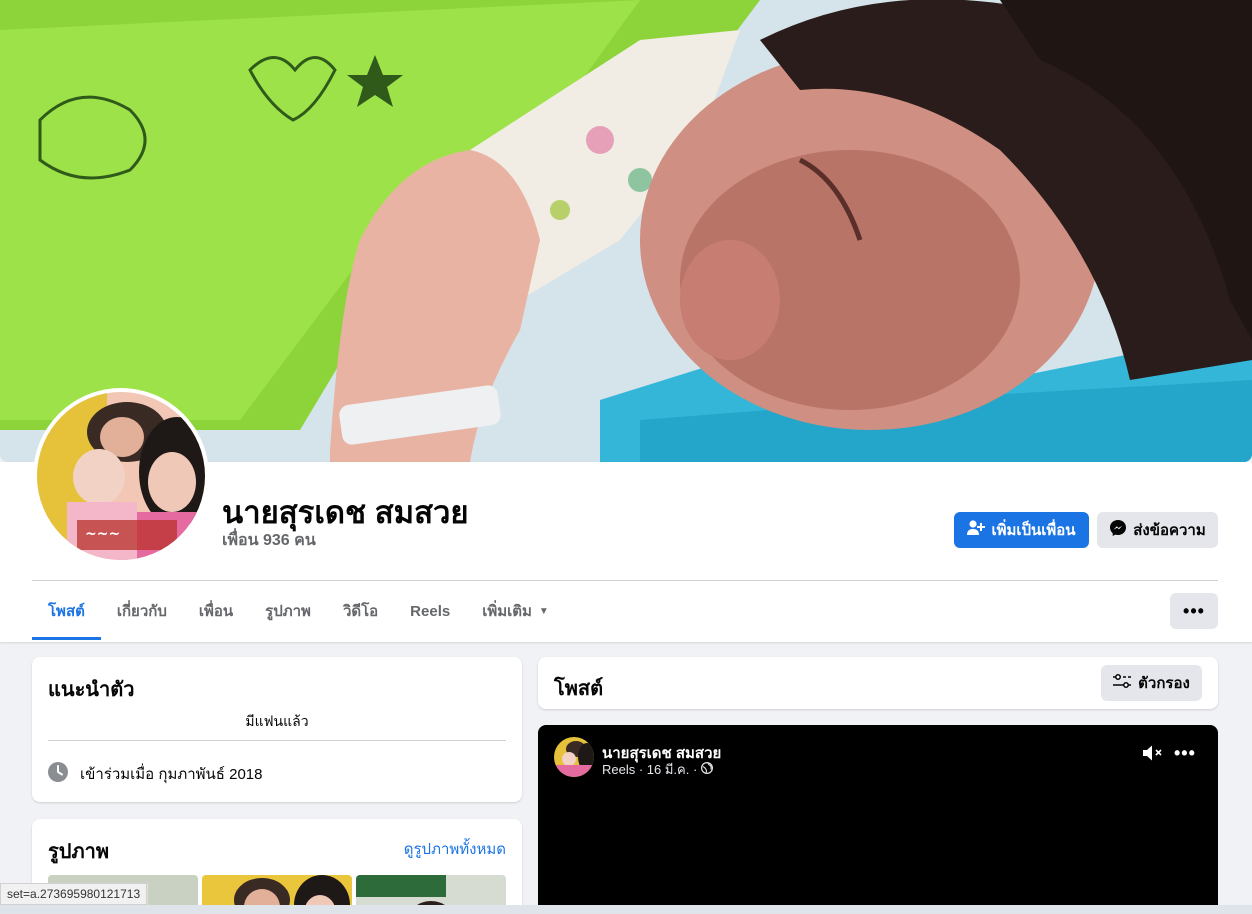 Image resolution: width=1252 pixels, height=914 pixels. Describe the element at coordinates (574, 757) in the screenshot. I see `post-author-avatar` at that location.